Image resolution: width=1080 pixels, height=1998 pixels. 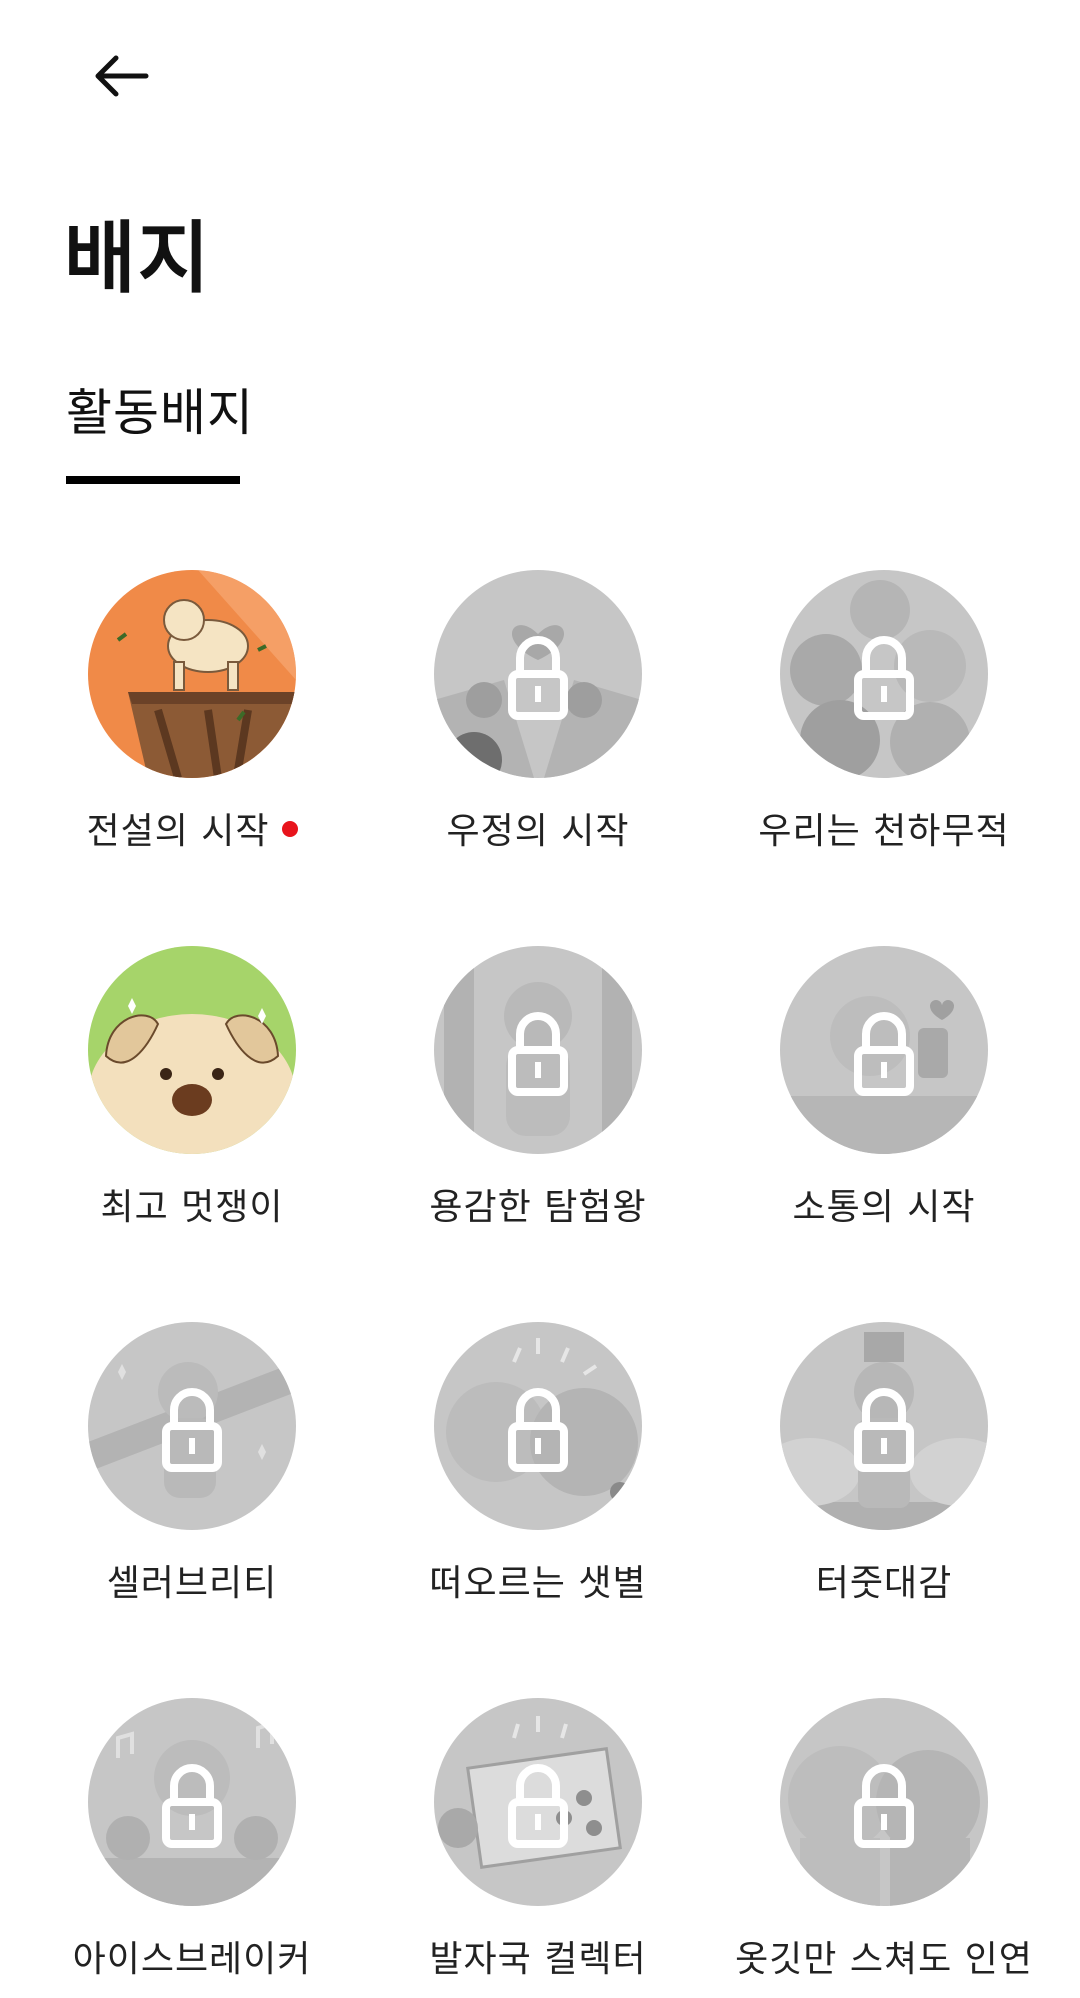 What do you see at coordinates (538, 1583) in the screenshot?
I see `badge-label: 떠오르는 샛별` at bounding box center [538, 1583].